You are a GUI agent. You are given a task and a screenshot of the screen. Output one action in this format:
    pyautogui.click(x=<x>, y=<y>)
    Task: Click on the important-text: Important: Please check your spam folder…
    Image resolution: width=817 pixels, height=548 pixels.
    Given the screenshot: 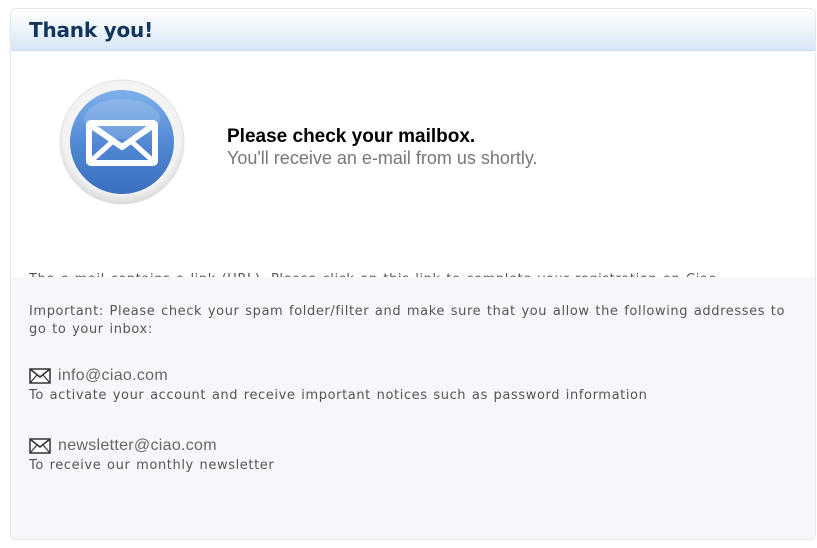 What is the action you would take?
    pyautogui.click(x=407, y=320)
    